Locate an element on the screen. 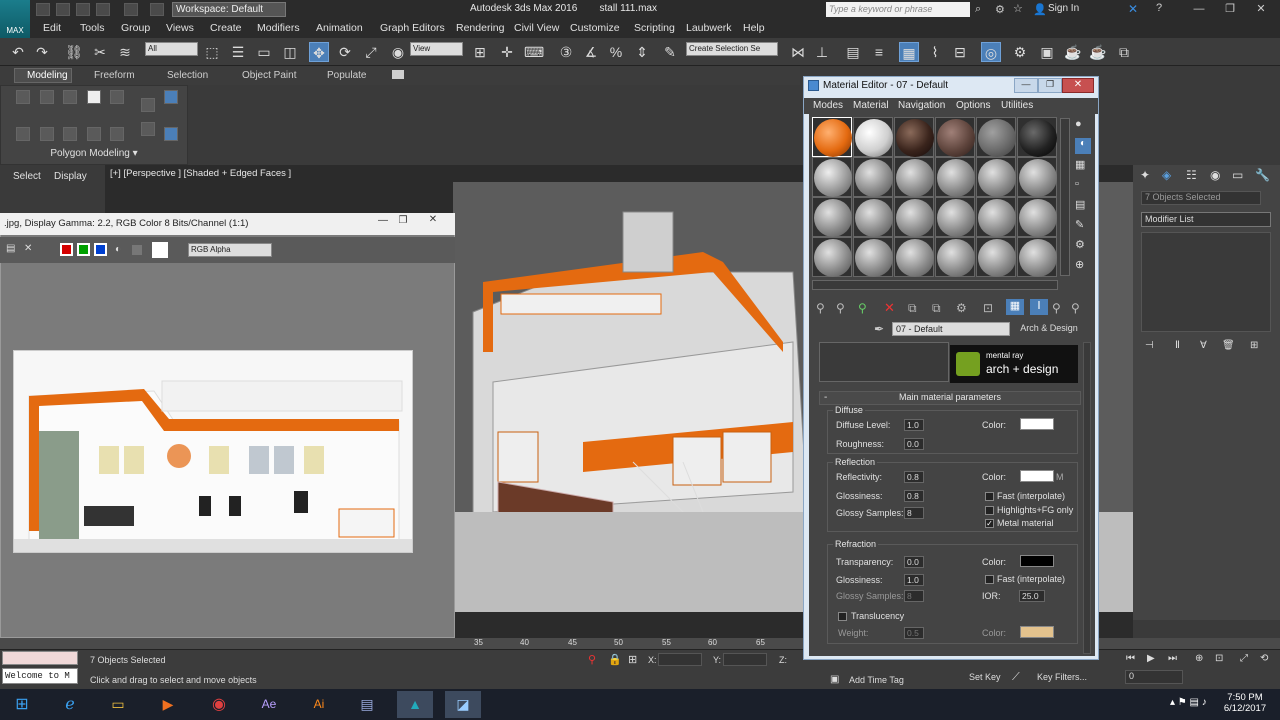  menu-animation: Animation is located at coordinates (339, 28).